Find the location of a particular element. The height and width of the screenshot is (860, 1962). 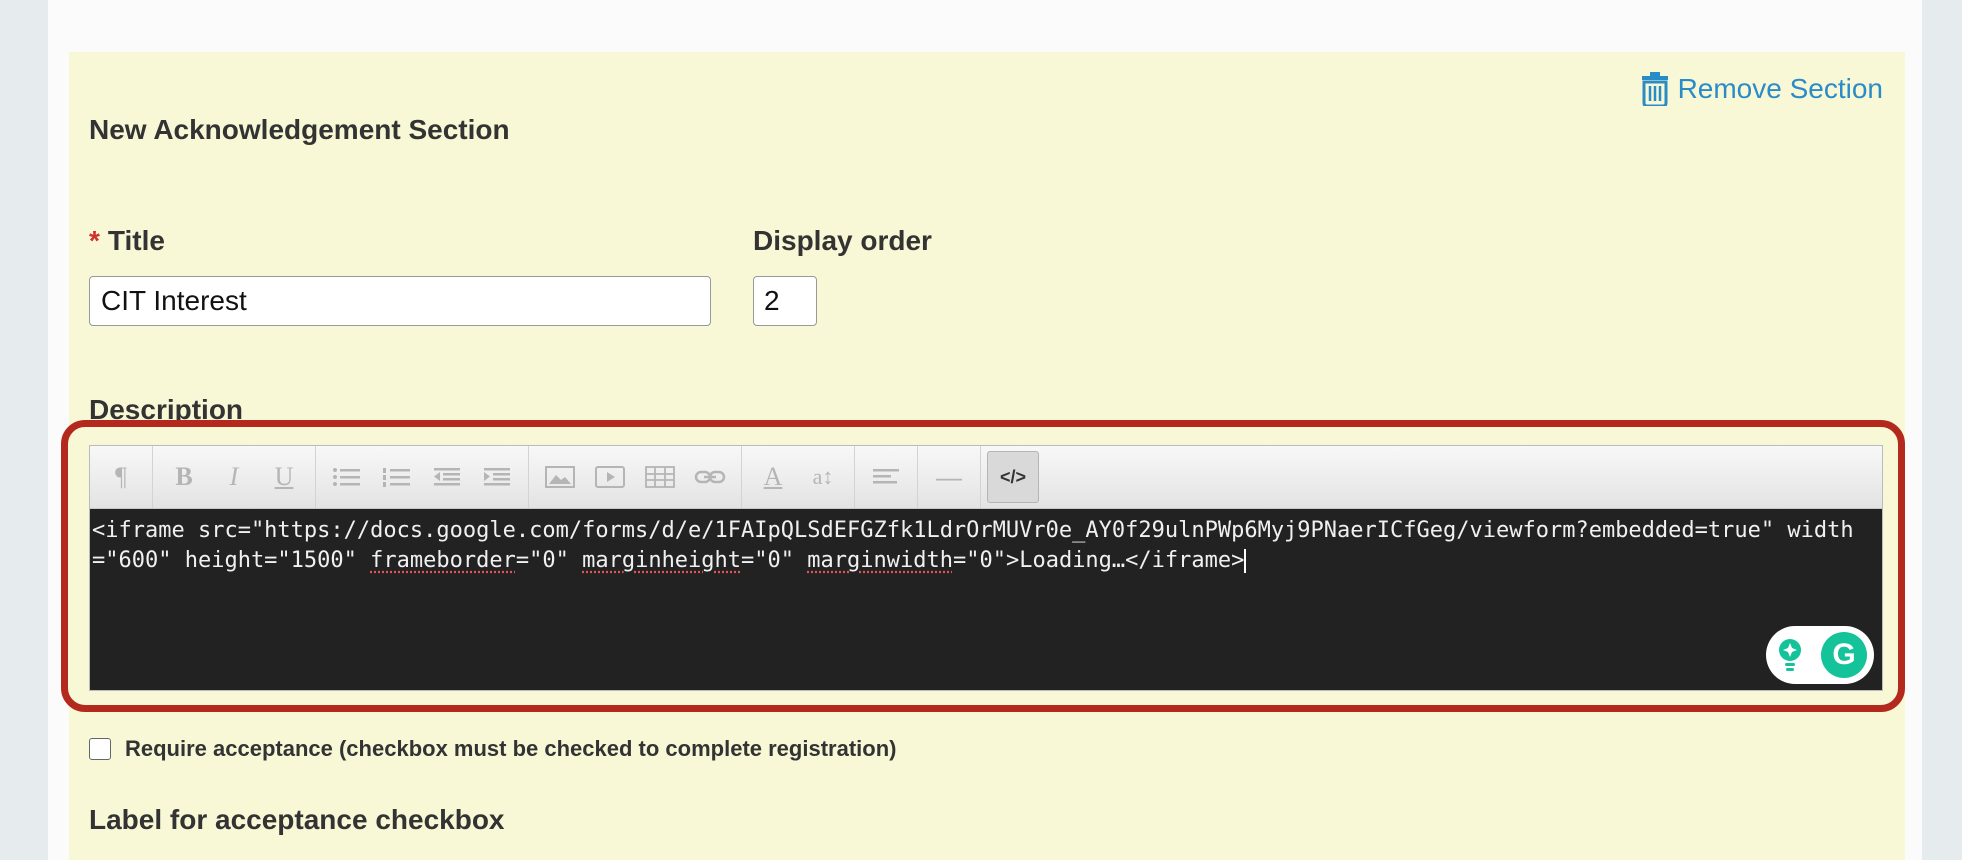

insert-table-button is located at coordinates (660, 477).